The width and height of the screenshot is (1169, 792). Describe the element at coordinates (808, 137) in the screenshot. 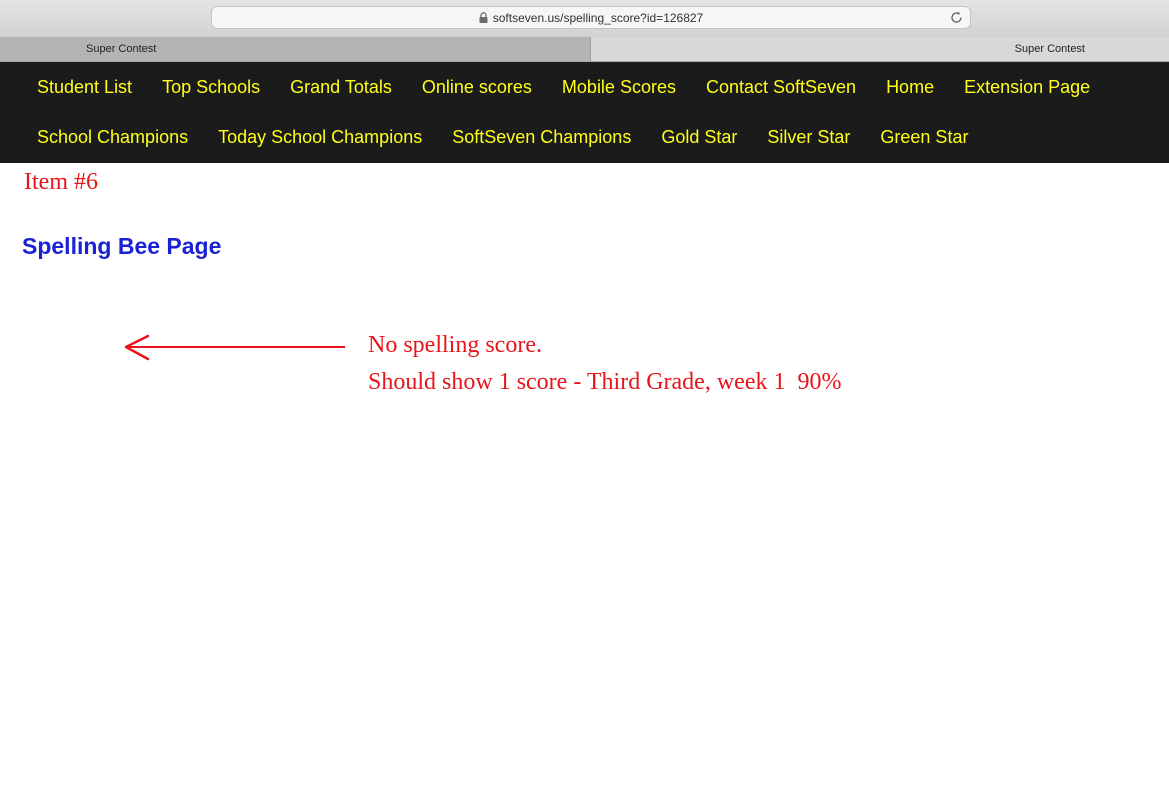

I see `nav-link-silver-star: Silver Star` at that location.